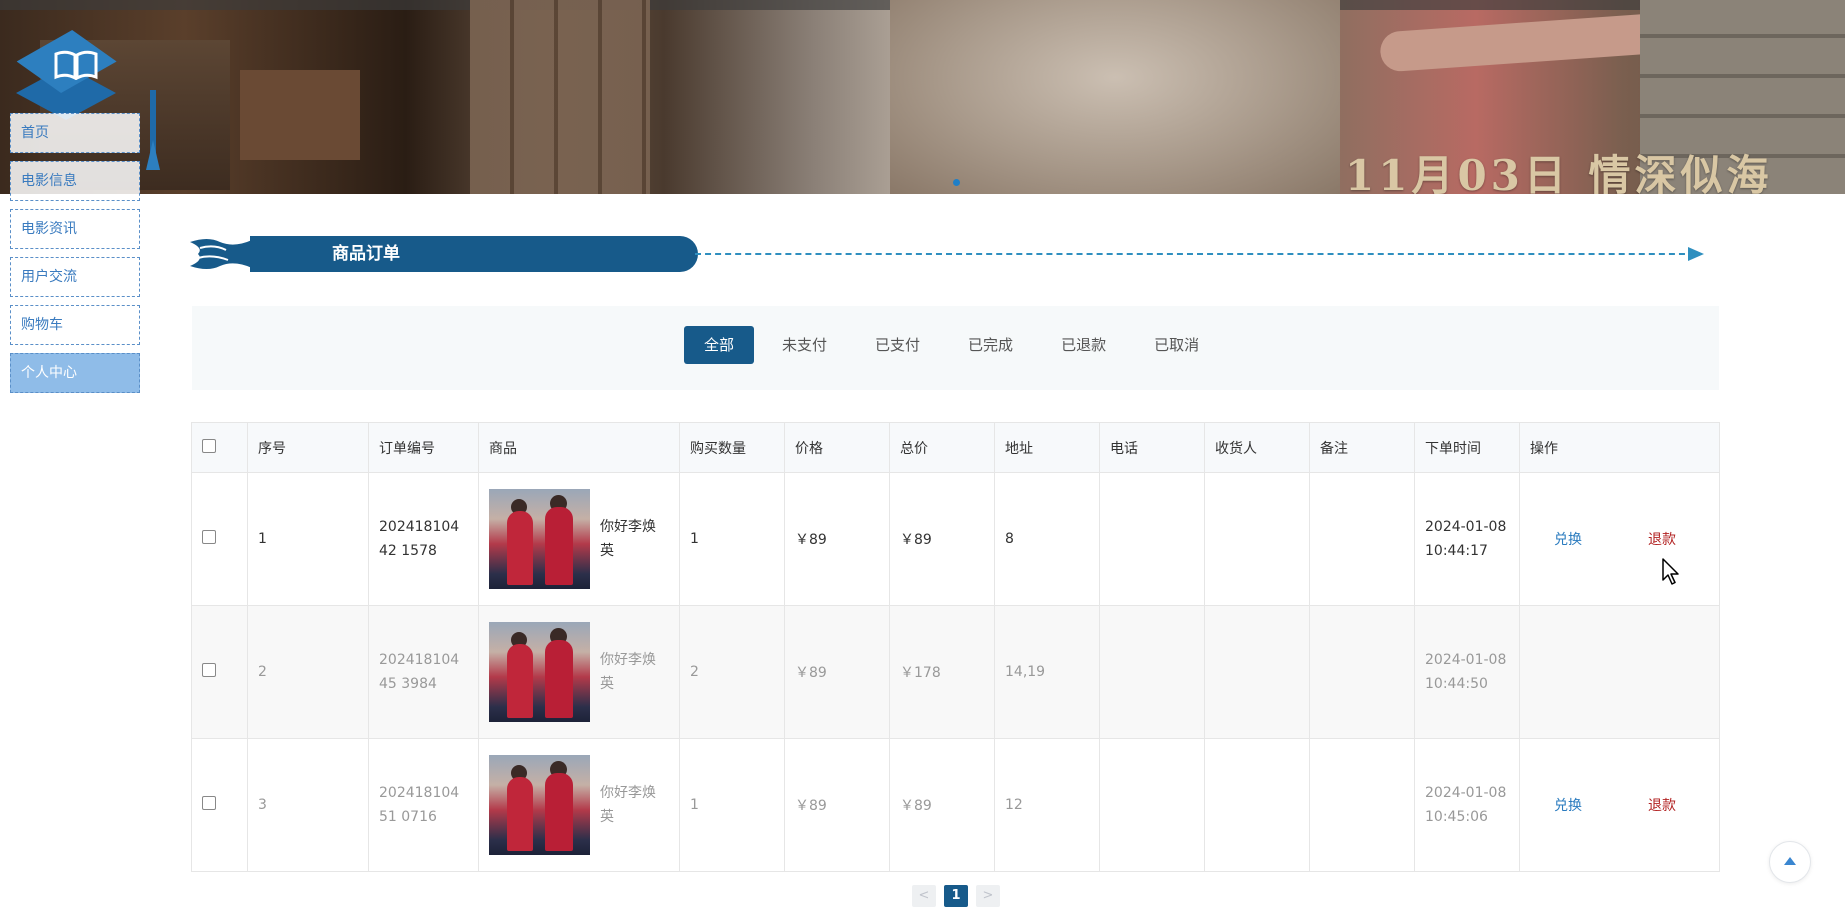 This screenshot has width=1845, height=909. I want to click on arrow-up-icon, so click(1790, 861).